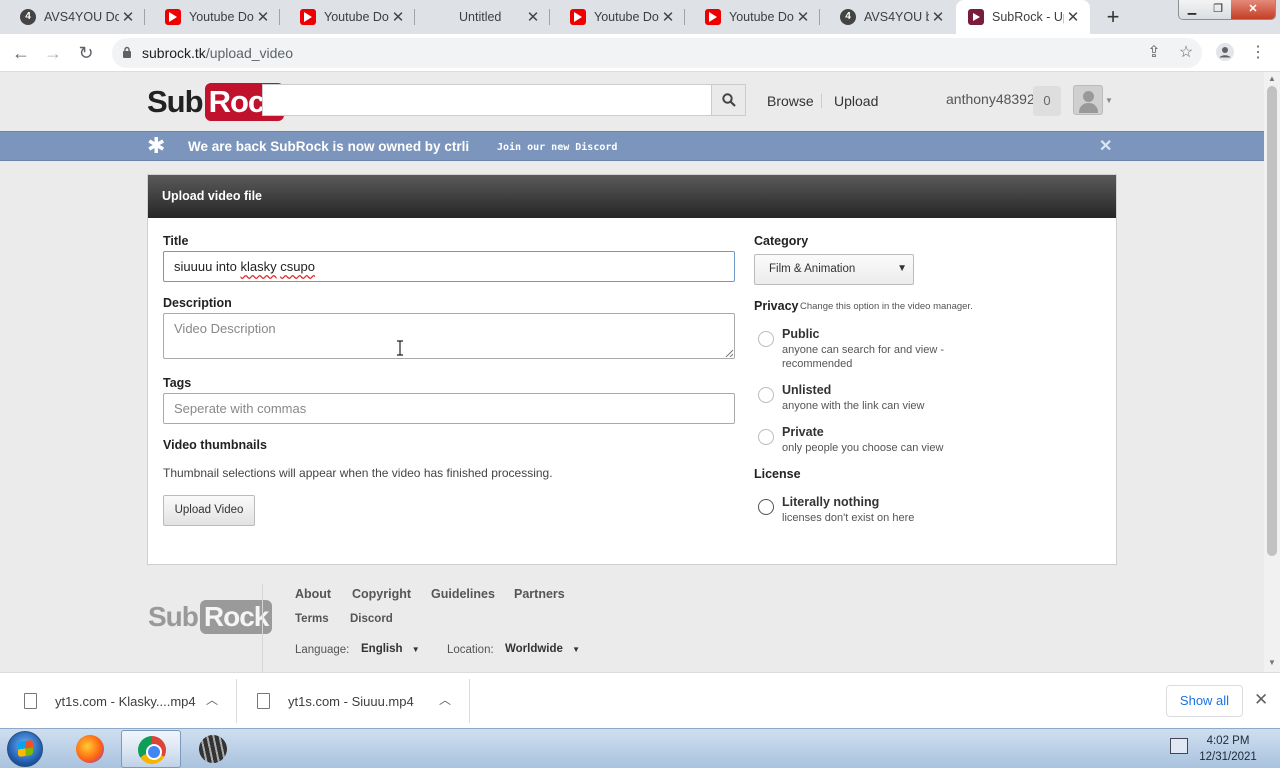  What do you see at coordinates (853, 406) in the screenshot?
I see `privacy-option-desc: anyone with the link can view` at bounding box center [853, 406].